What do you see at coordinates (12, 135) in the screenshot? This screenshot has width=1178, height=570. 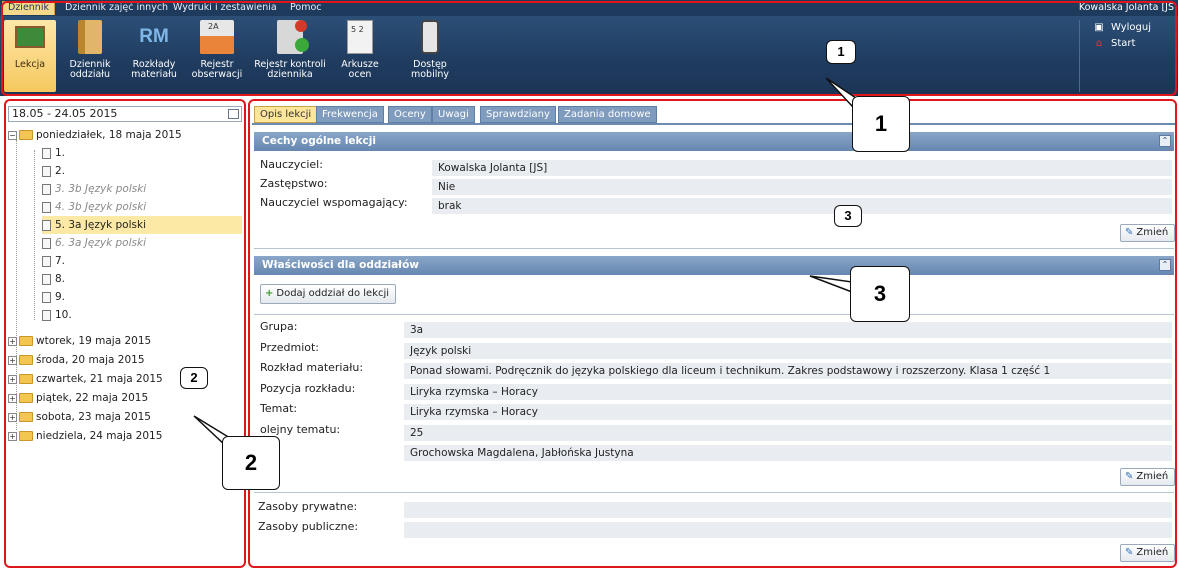 I see `collapse-node-icon: −` at bounding box center [12, 135].